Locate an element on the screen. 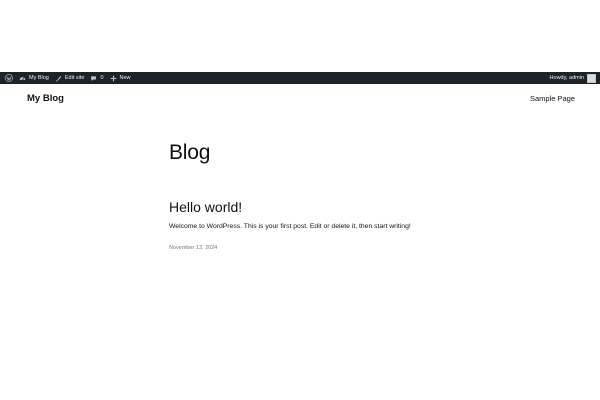 Image resolution: width=600 pixels, height=400 pixels. post-title-link: Hello world! is located at coordinates (205, 207).